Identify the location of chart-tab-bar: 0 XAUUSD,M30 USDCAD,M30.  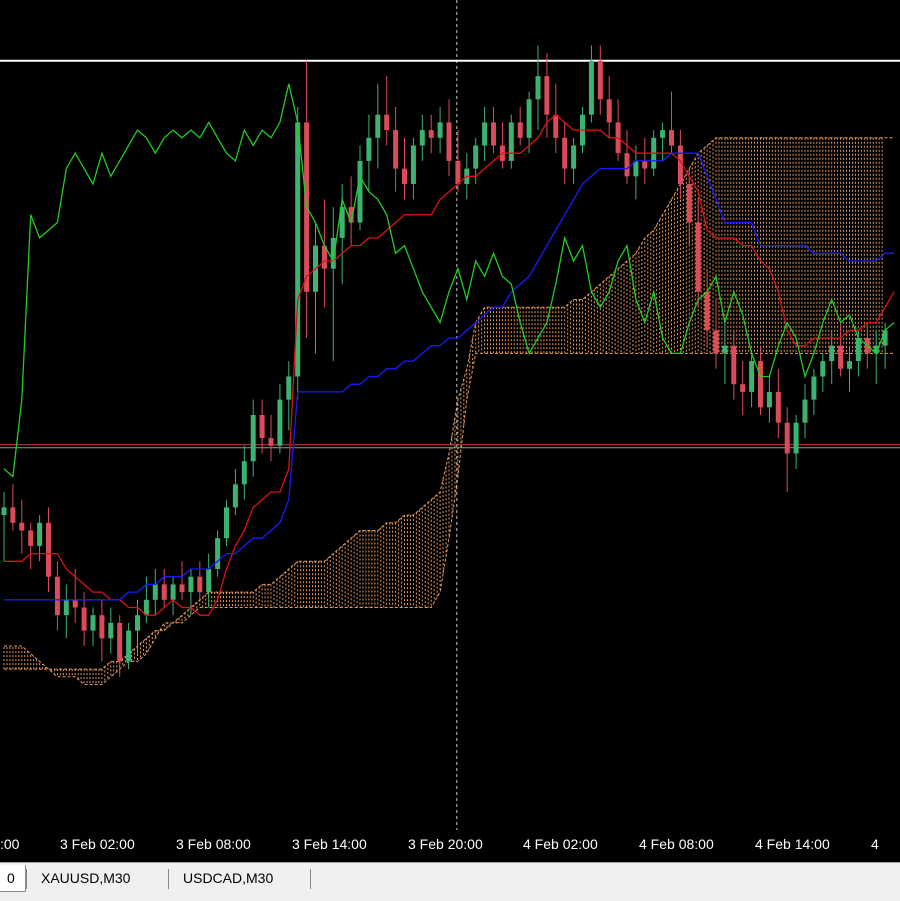
(450, 881).